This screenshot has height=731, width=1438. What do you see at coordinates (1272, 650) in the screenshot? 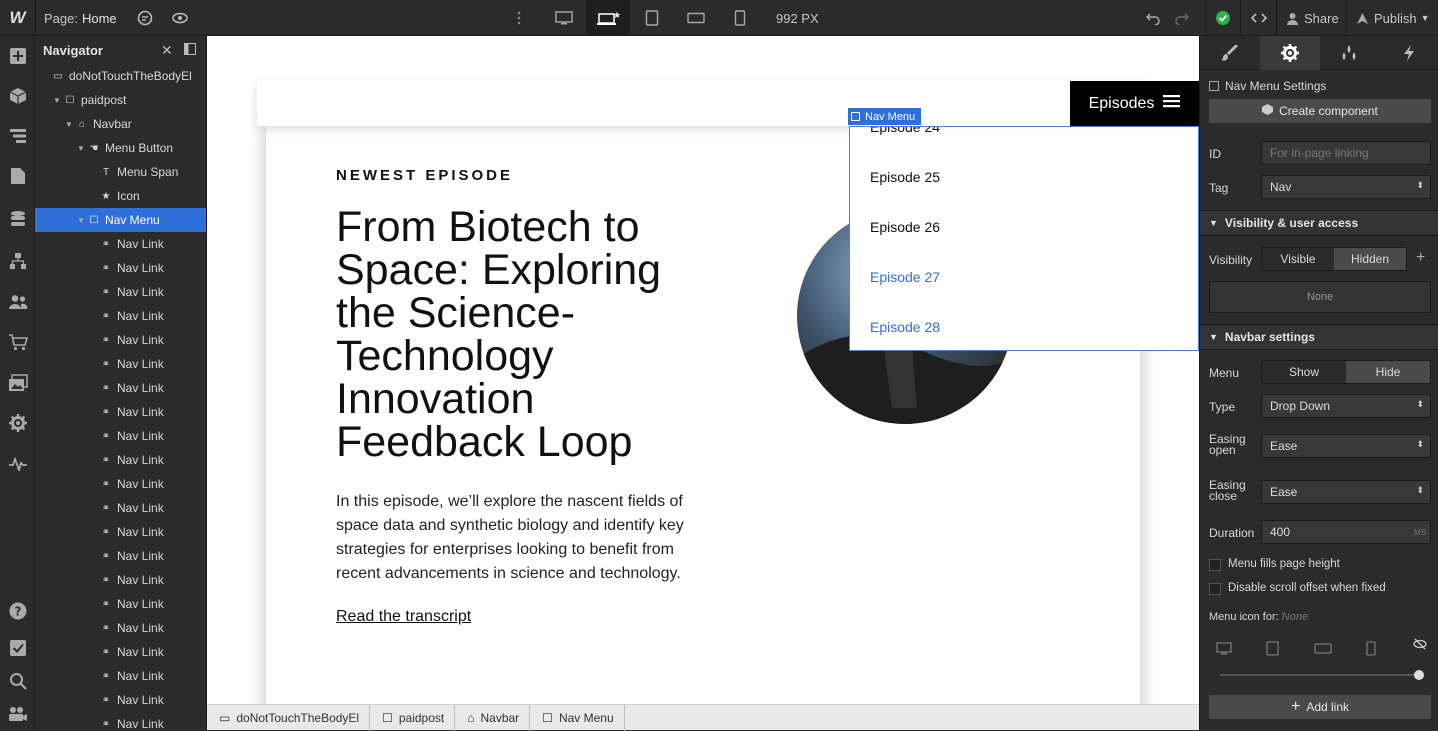
I see `tablet-icon` at bounding box center [1272, 650].